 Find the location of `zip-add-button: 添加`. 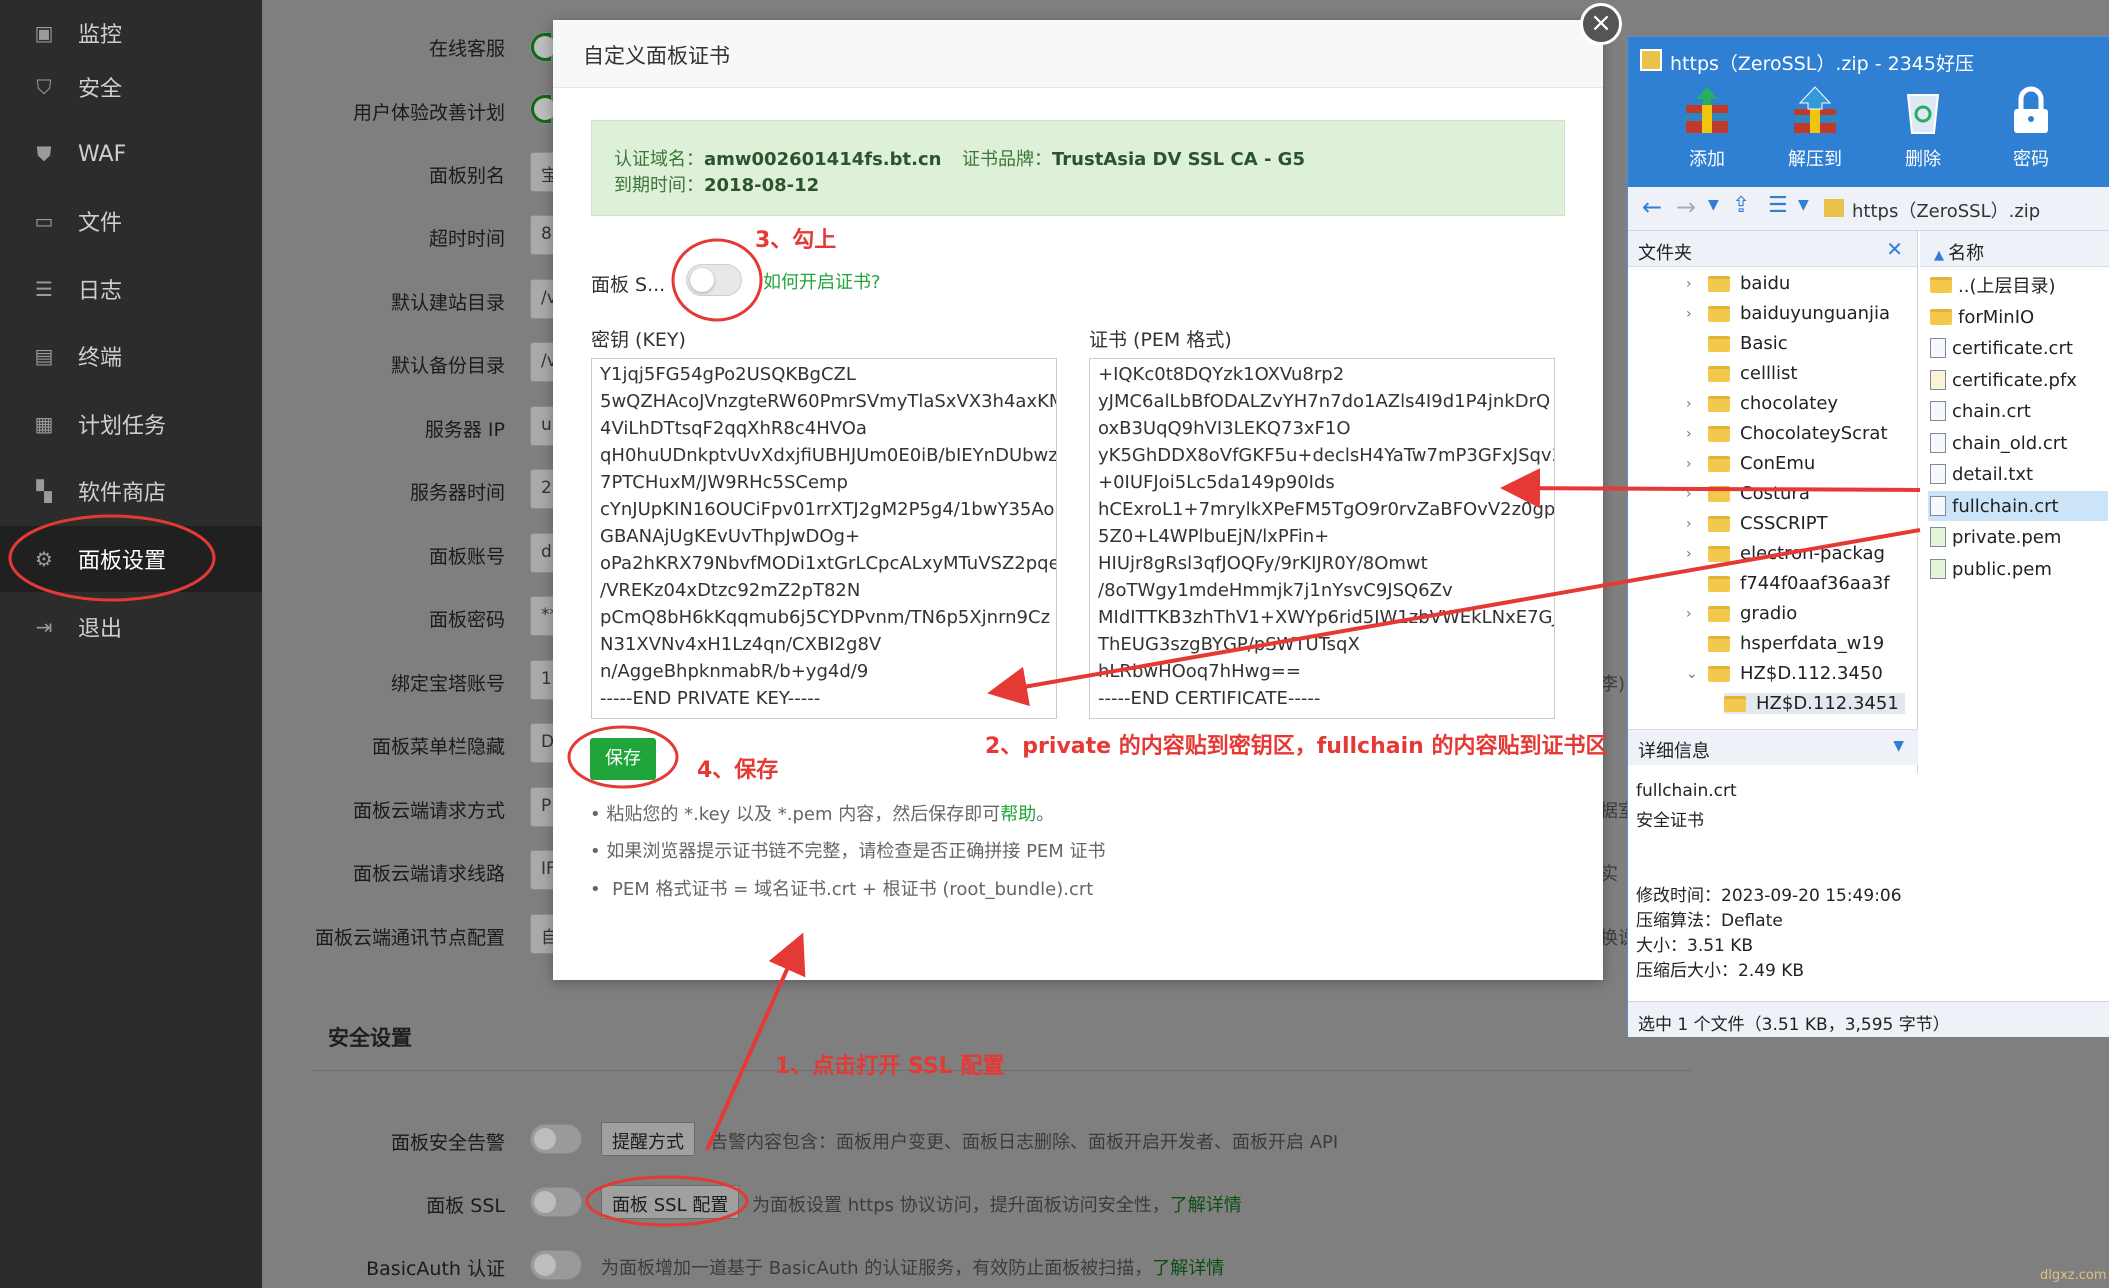

zip-add-button: 添加 is located at coordinates (1707, 128).